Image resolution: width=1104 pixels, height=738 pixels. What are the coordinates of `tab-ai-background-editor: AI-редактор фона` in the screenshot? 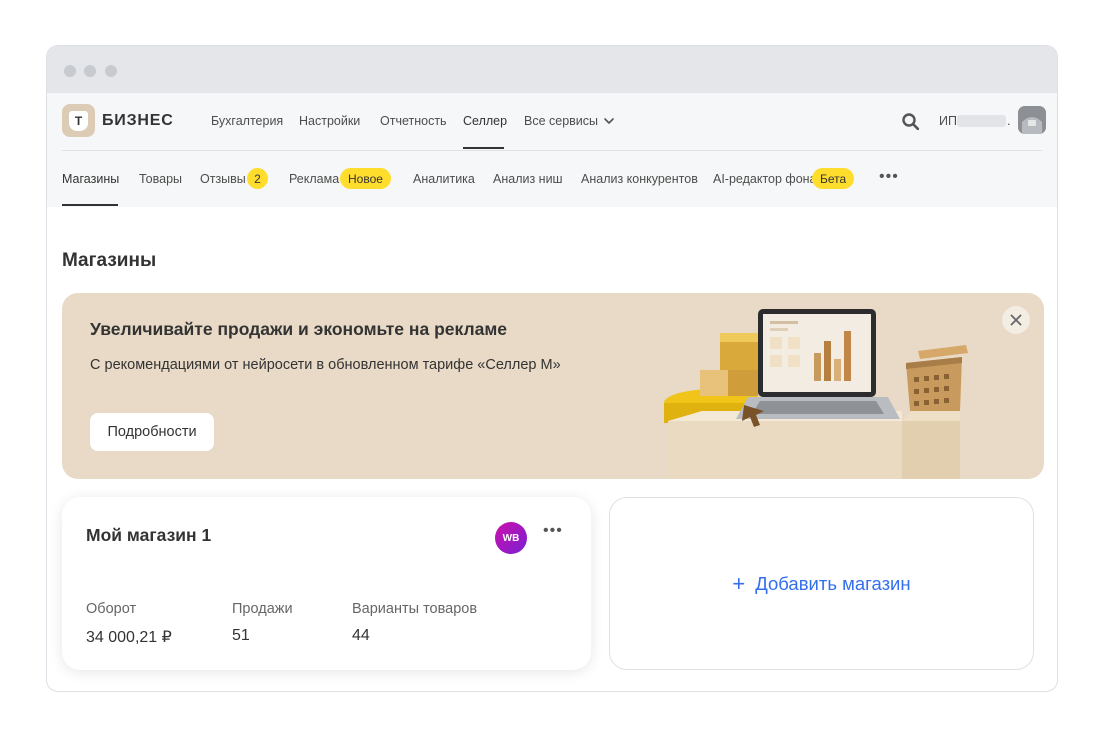 It's located at (765, 179).